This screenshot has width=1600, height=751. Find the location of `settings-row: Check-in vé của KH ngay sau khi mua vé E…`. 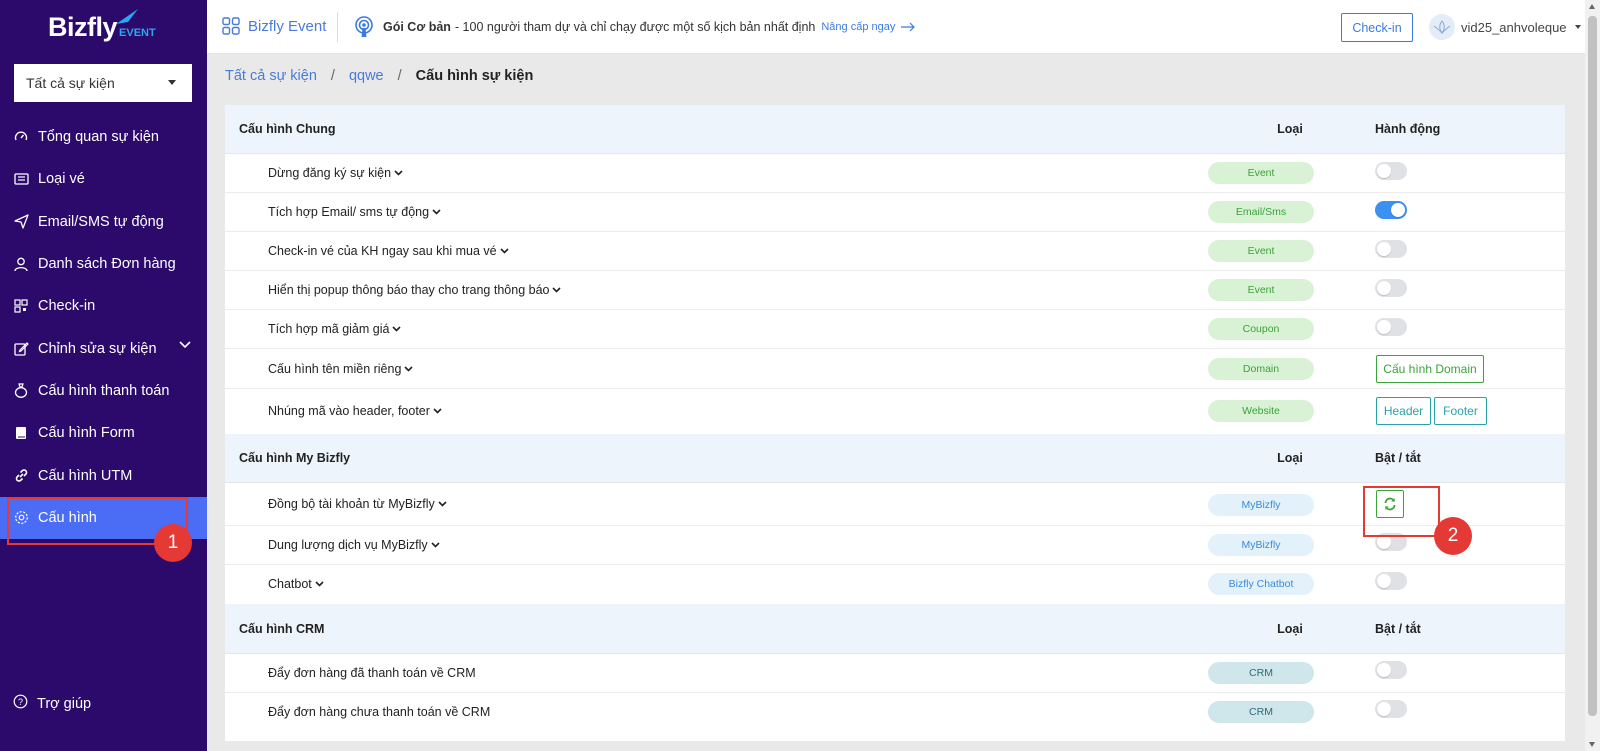

settings-row: Check-in vé của KH ngay sau khi mua vé E… is located at coordinates (895, 251).